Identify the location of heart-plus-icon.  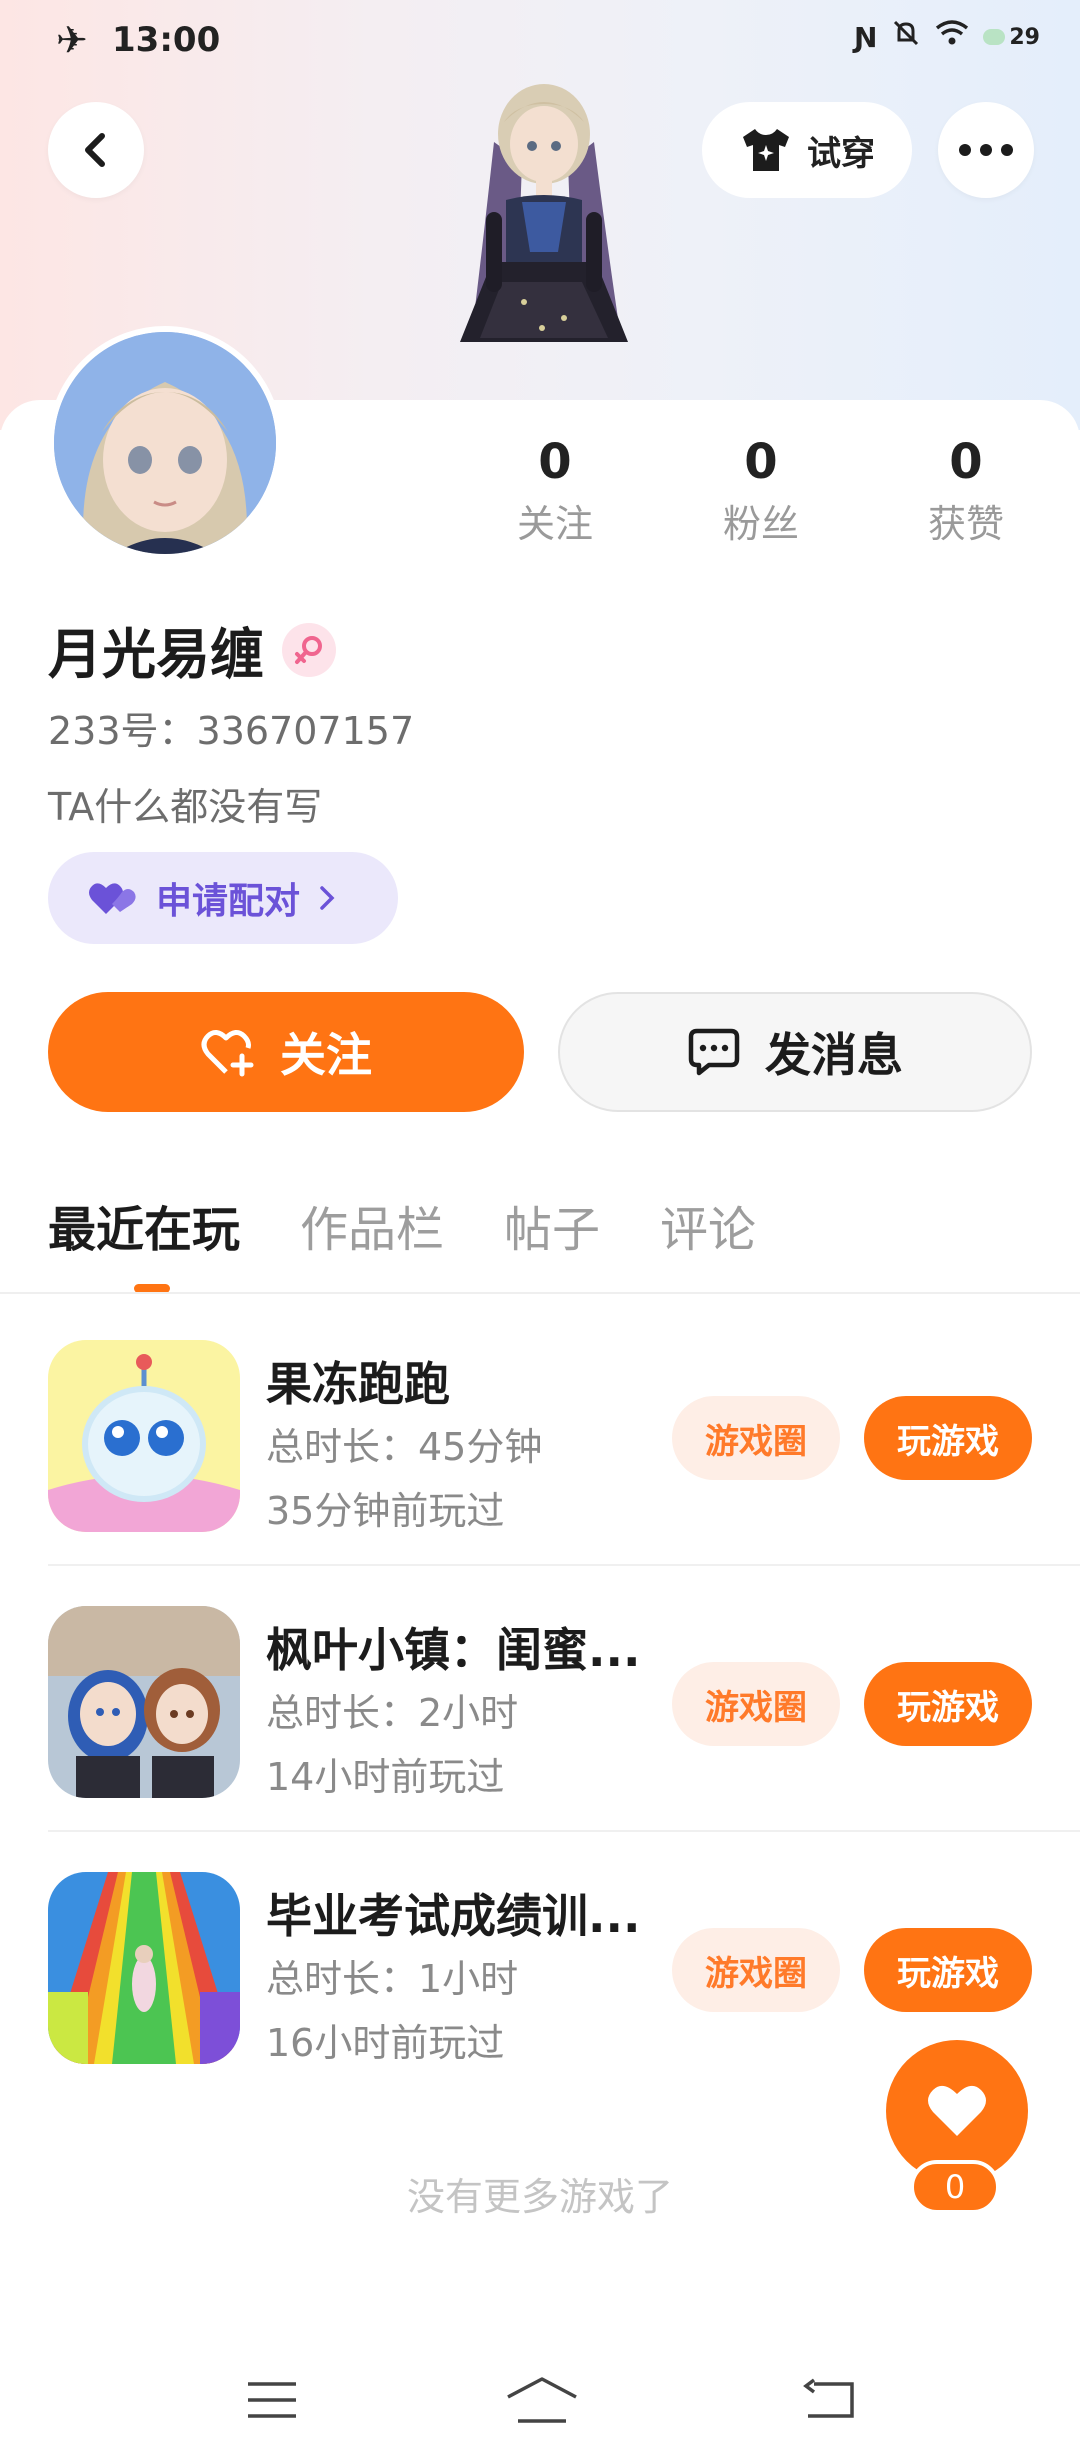
(227, 1053).